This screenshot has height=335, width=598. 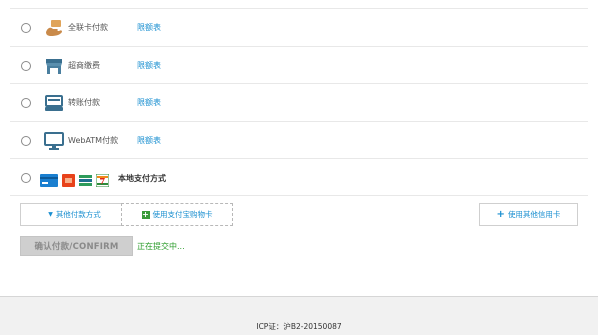 I want to click on footer: ICP证：沪B2-20150087, so click(x=299, y=315).